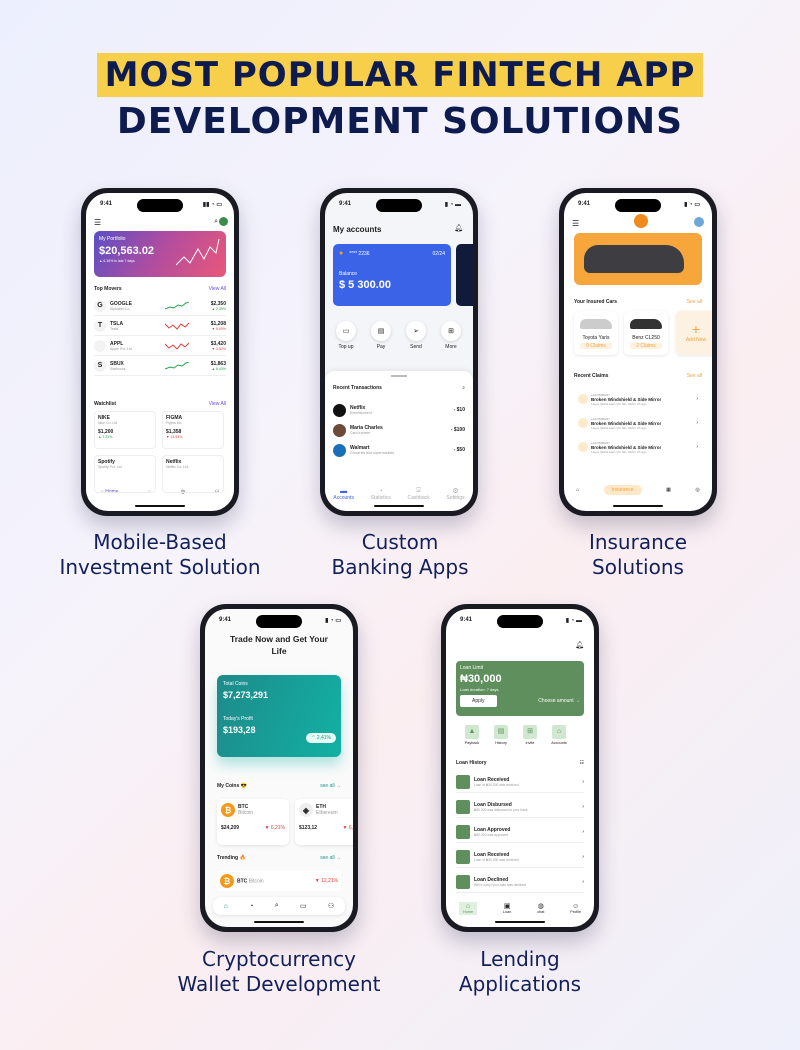 This screenshot has width=800, height=1050. Describe the element at coordinates (330, 786) in the screenshot. I see `see-all-coins: see all →` at that location.